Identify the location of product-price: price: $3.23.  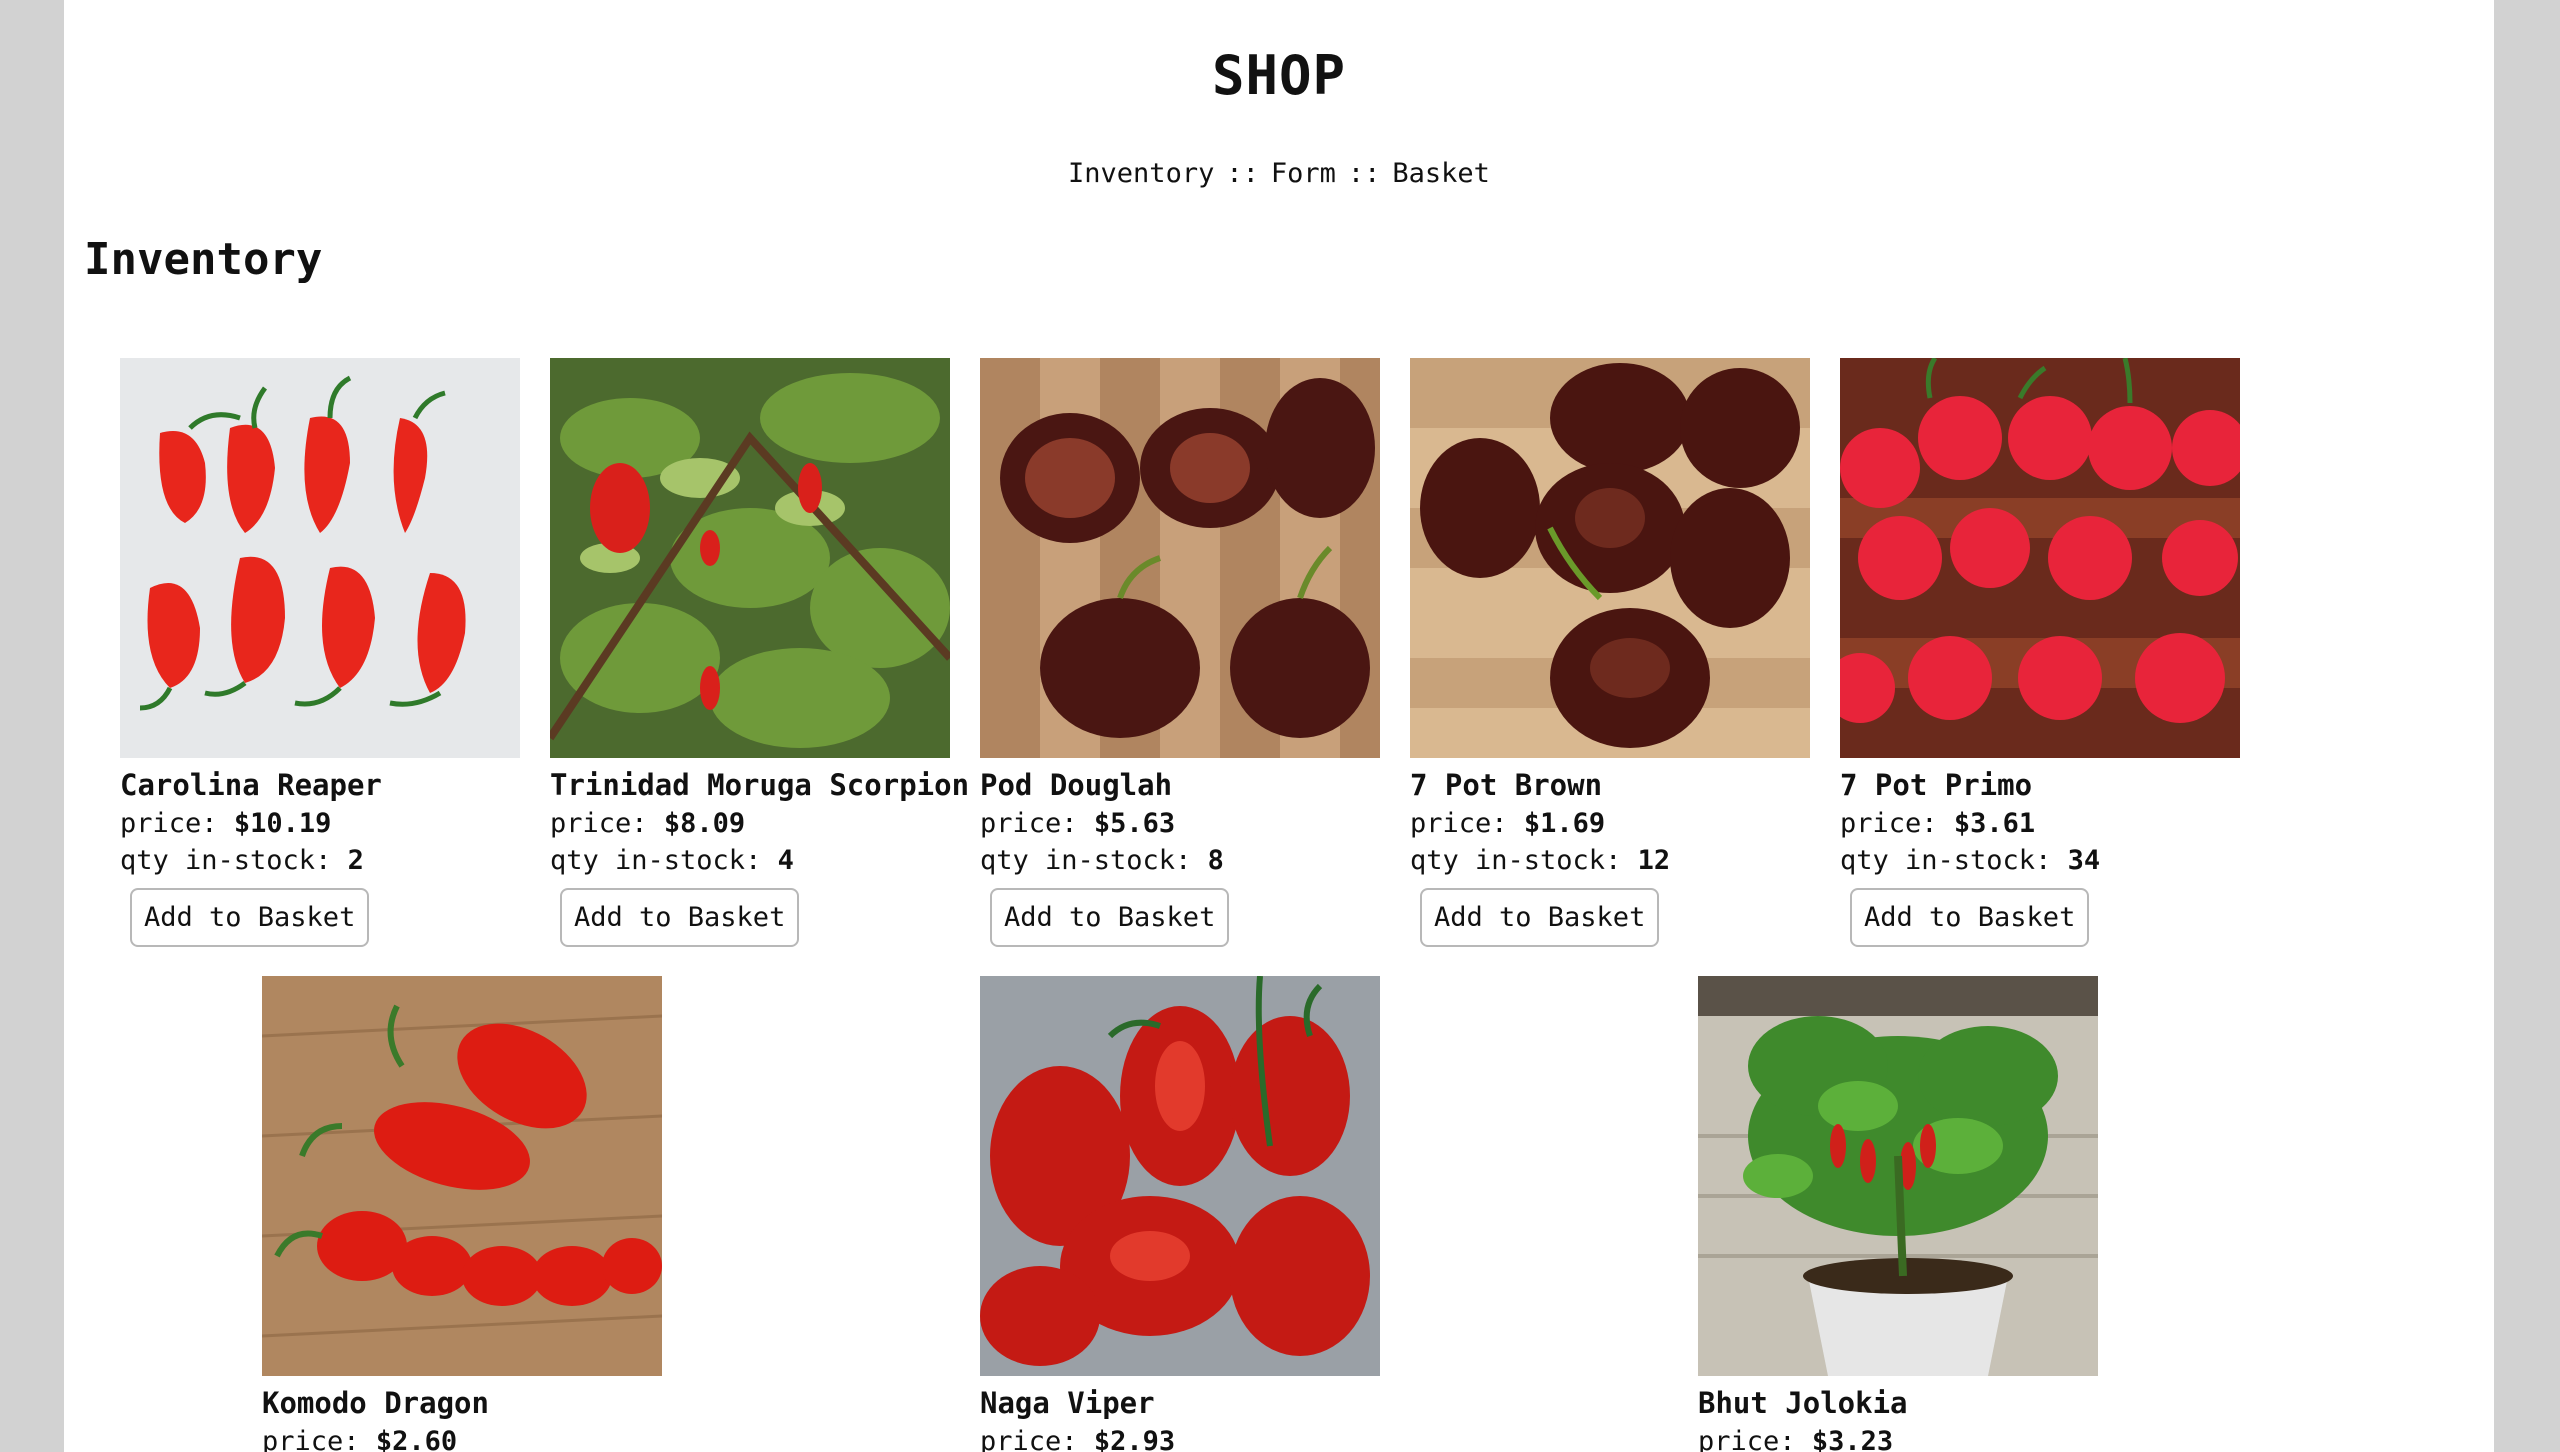
(1928, 1439).